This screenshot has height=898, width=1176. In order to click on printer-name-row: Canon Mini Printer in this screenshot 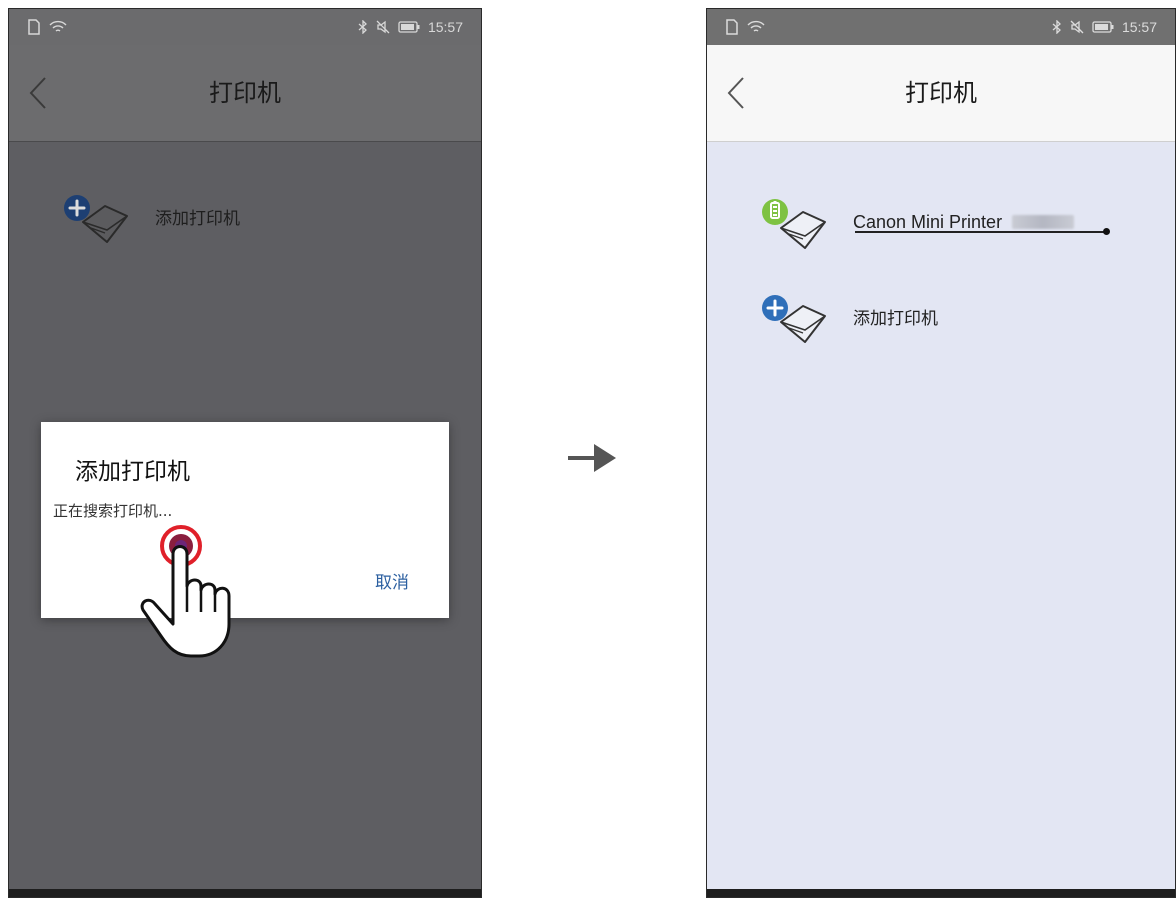, I will do `click(964, 222)`.